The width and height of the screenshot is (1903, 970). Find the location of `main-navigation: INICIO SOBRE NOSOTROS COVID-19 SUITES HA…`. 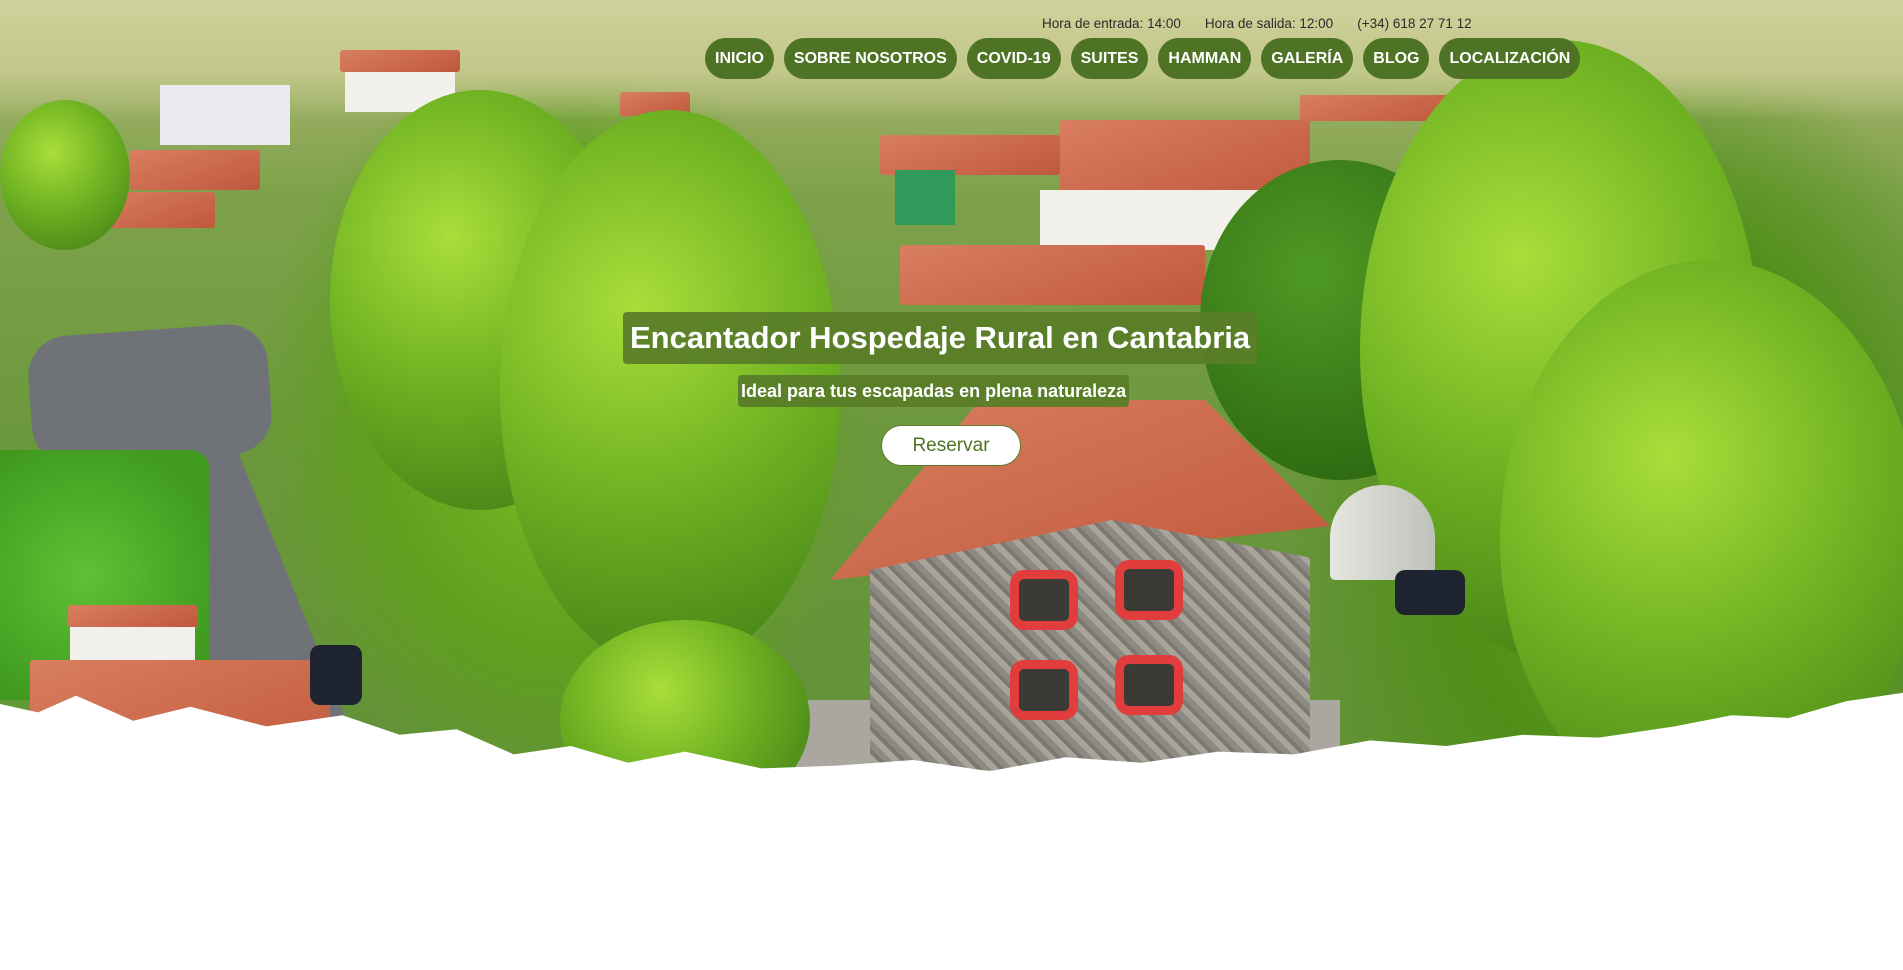

main-navigation: INICIO SOBRE NOSOTROS COVID-19 SUITES HA… is located at coordinates (1143, 58).